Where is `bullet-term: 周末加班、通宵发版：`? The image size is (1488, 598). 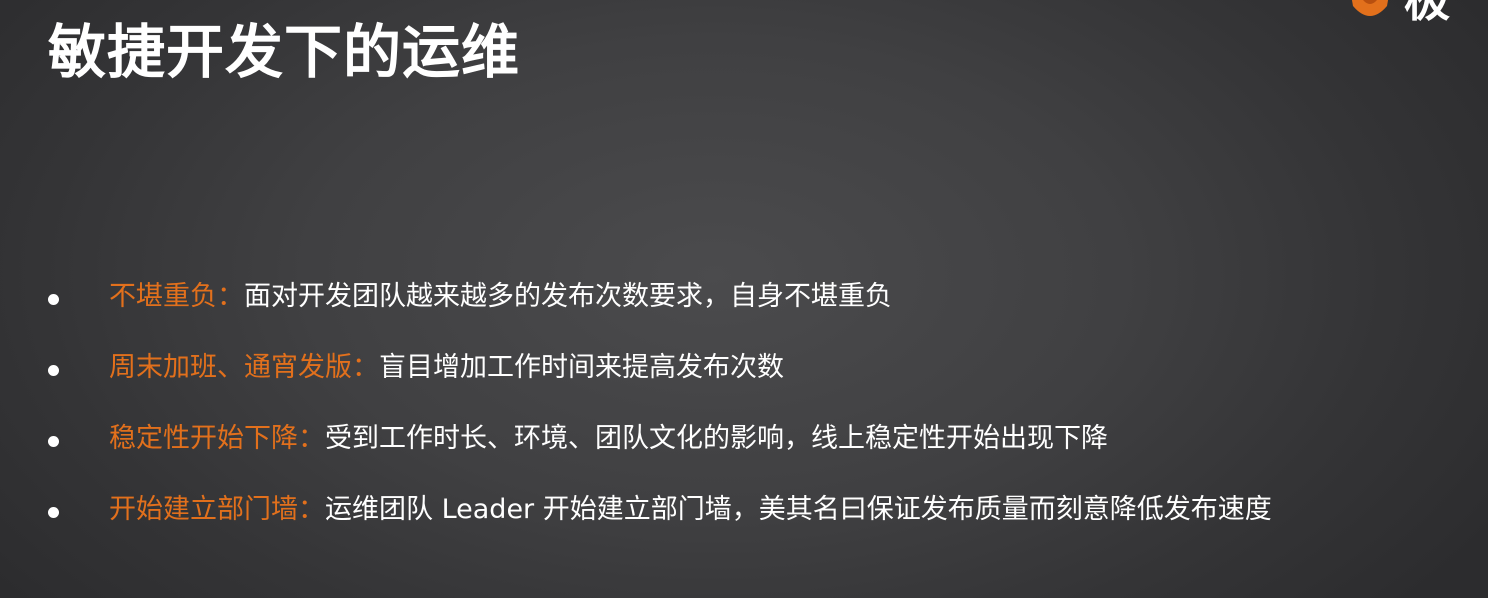
bullet-term: 周末加班、通宵发版： is located at coordinates (244, 367).